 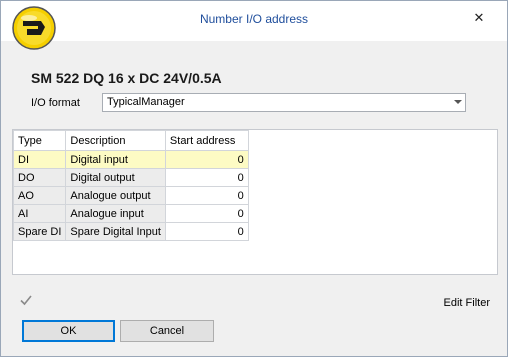 I want to click on description-cell: Digital input, so click(x=115, y=159).